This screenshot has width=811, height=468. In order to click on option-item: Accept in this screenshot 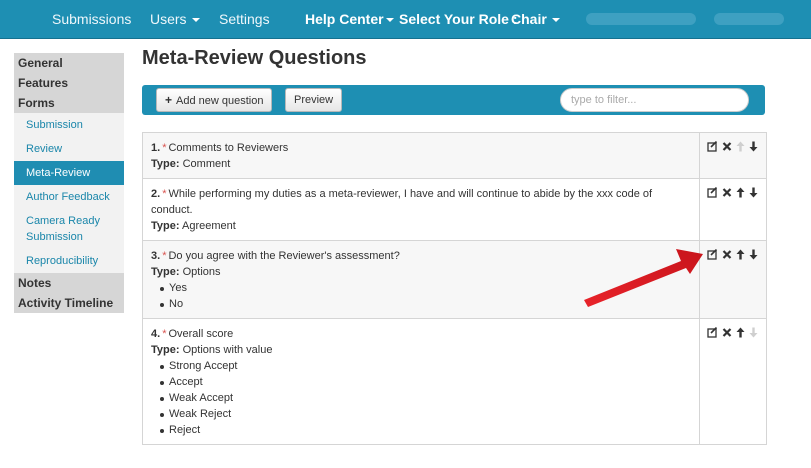, I will do `click(425, 382)`.